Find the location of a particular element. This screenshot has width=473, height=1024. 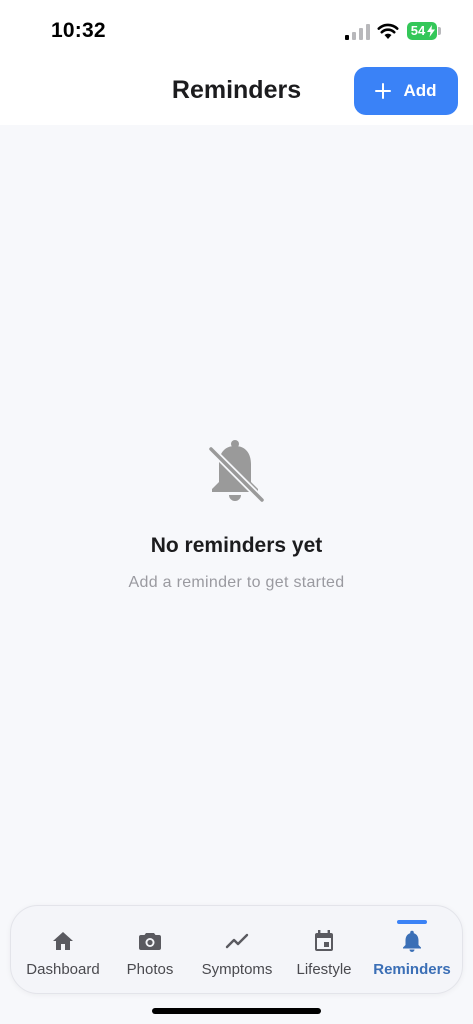

tab-lifestyle: Lifestyle is located at coordinates (324, 950).